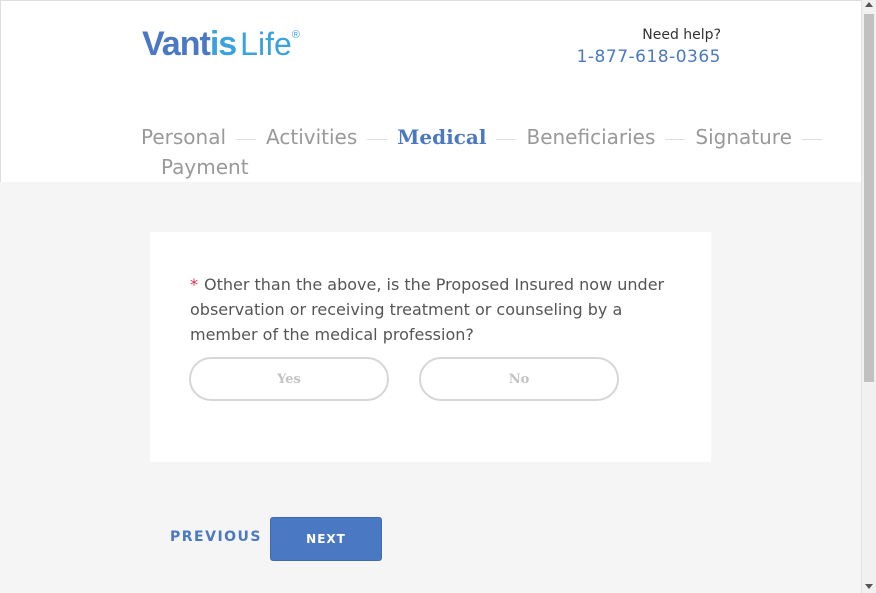 The width and height of the screenshot is (876, 593). Describe the element at coordinates (869, 4) in the screenshot. I see `scroll-up-arrow-icon` at that location.